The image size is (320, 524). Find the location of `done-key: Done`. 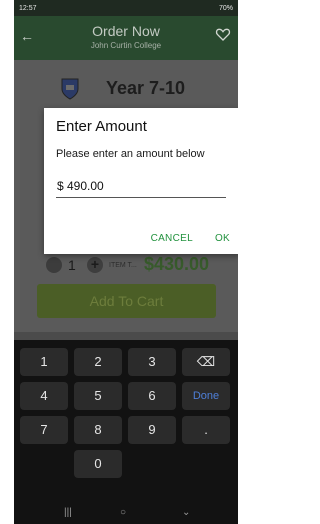

done-key: Done is located at coordinates (206, 396).